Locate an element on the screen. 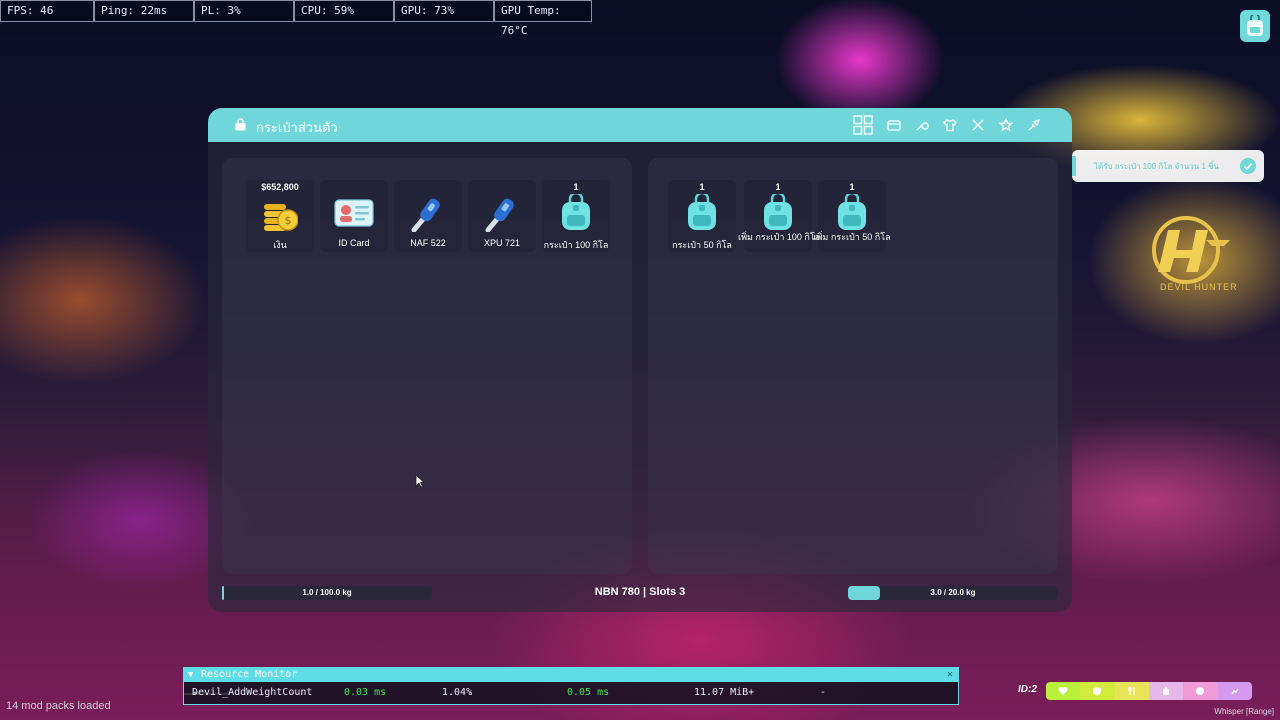 The height and width of the screenshot is (720, 1280). wrench-icon is located at coordinates (922, 126).